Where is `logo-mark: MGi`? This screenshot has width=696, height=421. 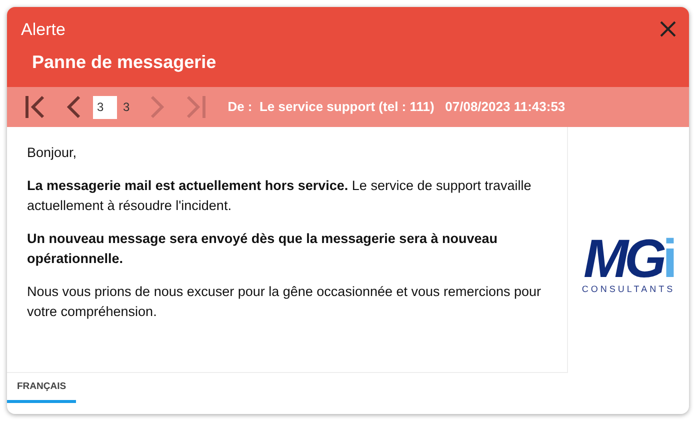 logo-mark: MGi is located at coordinates (628, 258).